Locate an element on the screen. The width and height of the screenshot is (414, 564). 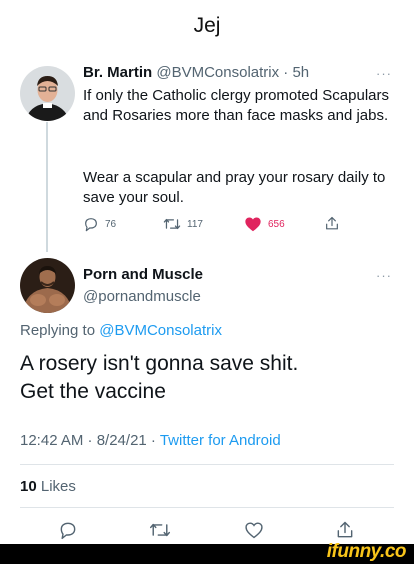
parent-reply-button: 76 is located at coordinates (99, 224).